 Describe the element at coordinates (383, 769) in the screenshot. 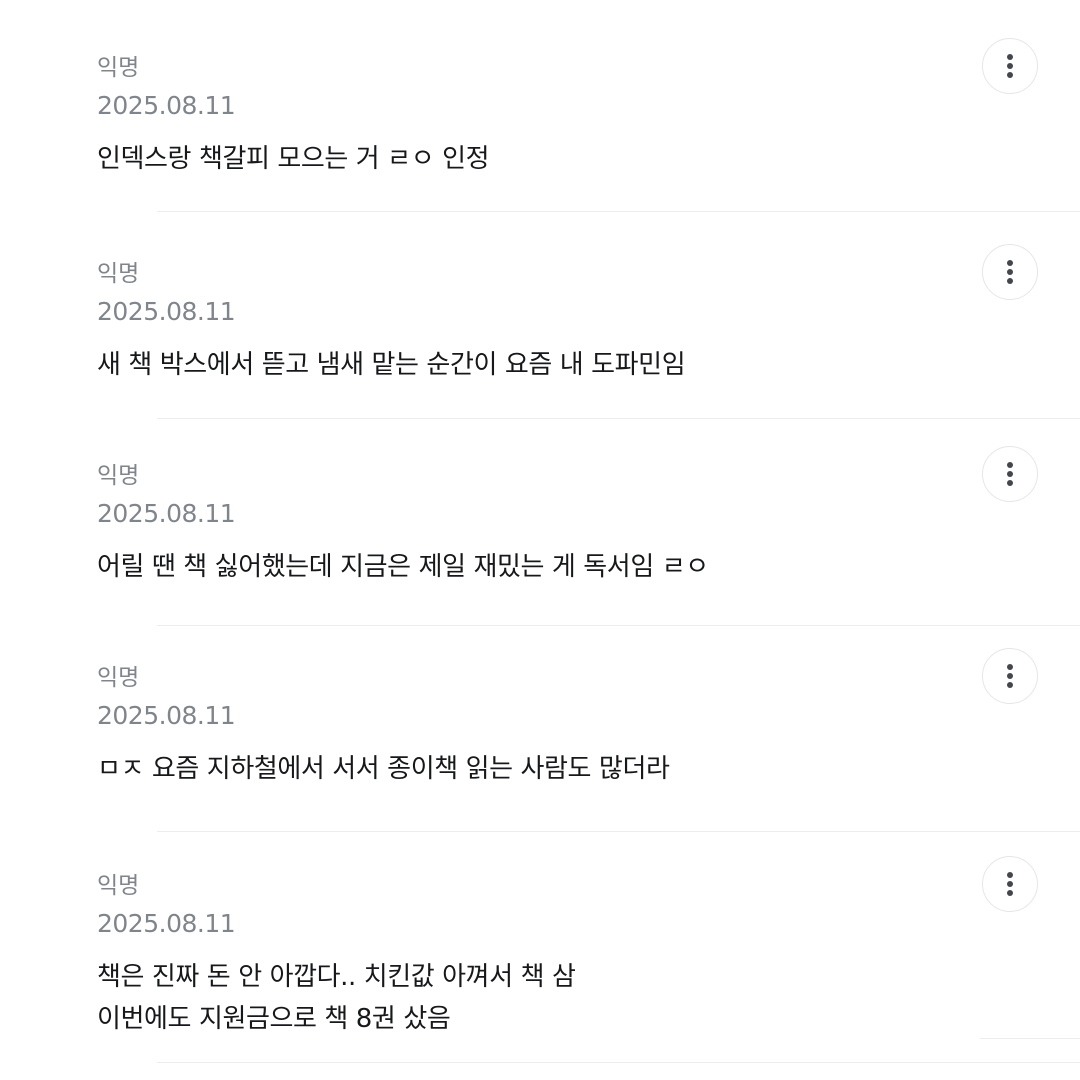

I see `comment-text: ㅁㅈ 요즘 지하철에서 서서 종이책 읽는 사람도 많더라` at that location.